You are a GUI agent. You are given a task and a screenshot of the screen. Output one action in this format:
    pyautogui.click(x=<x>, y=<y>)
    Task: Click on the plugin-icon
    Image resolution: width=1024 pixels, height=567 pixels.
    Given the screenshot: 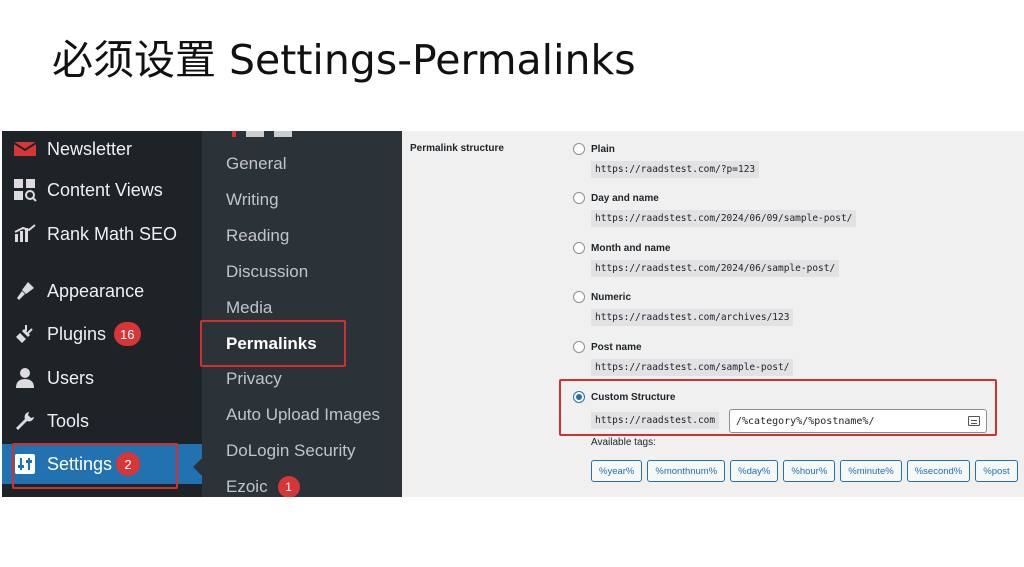 What is the action you would take?
    pyautogui.click(x=25, y=334)
    